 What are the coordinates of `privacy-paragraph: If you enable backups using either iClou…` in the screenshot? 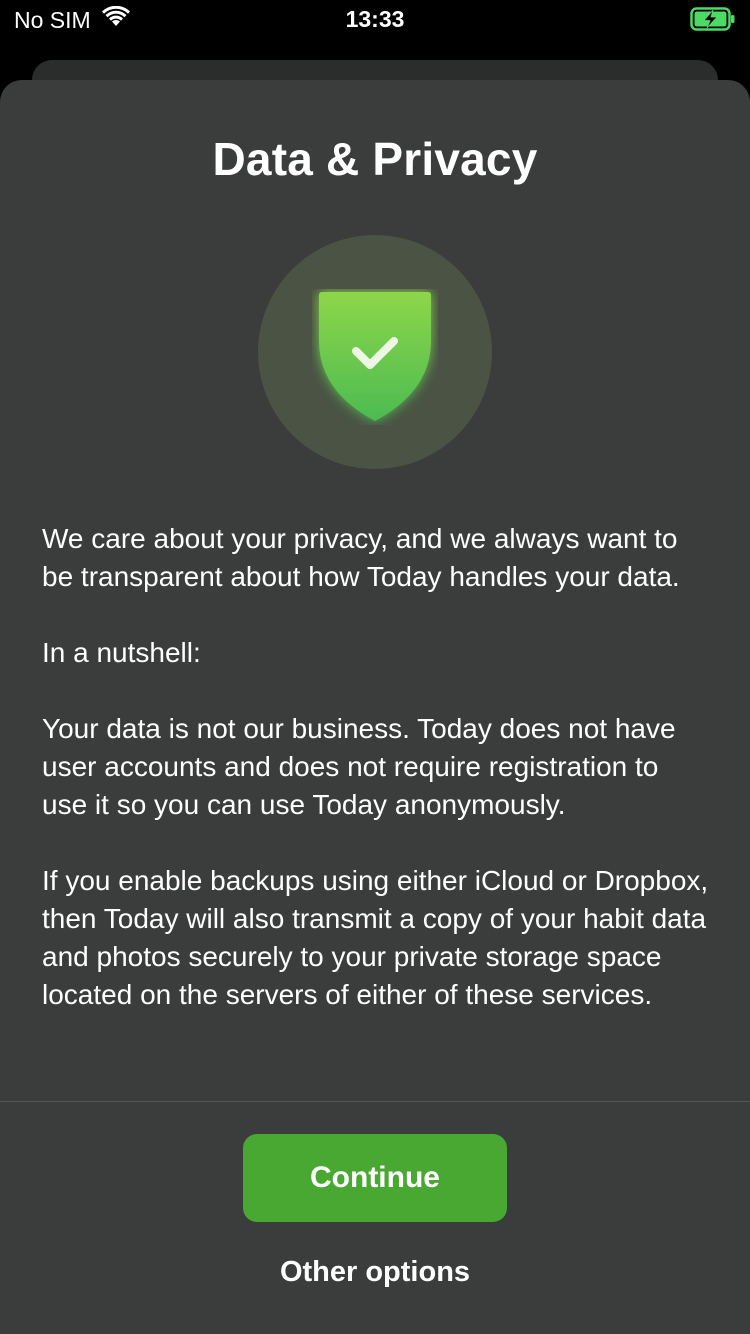 It's located at (375, 937).